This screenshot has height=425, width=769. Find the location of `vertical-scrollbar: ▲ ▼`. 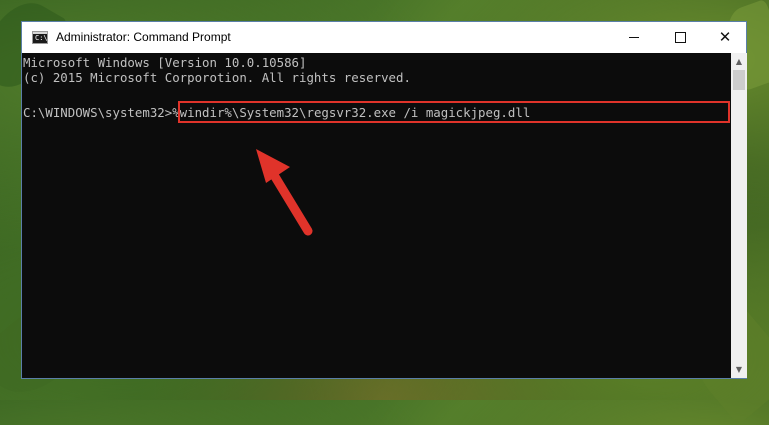

vertical-scrollbar: ▲ ▼ is located at coordinates (739, 215).